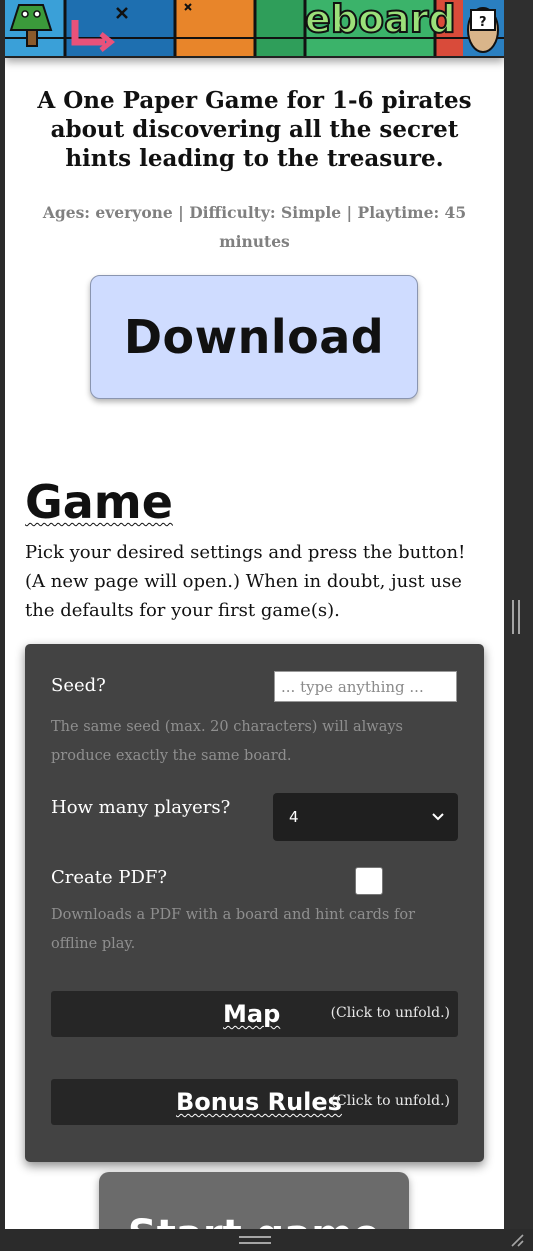 The height and width of the screenshot is (1251, 533). What do you see at coordinates (109, 877) in the screenshot?
I see `pdf-label: Create PDF?` at bounding box center [109, 877].